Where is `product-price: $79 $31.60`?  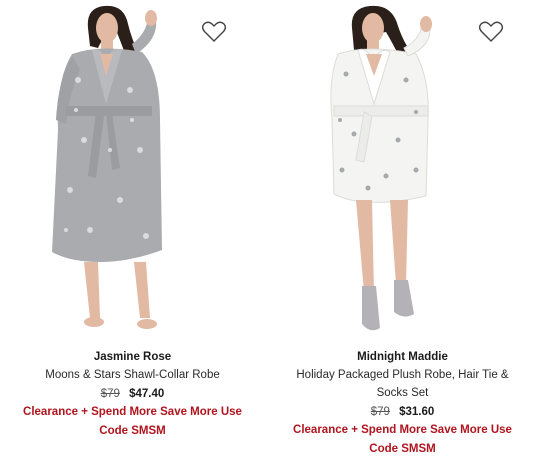
product-price: $79 $31.60 is located at coordinates (402, 412).